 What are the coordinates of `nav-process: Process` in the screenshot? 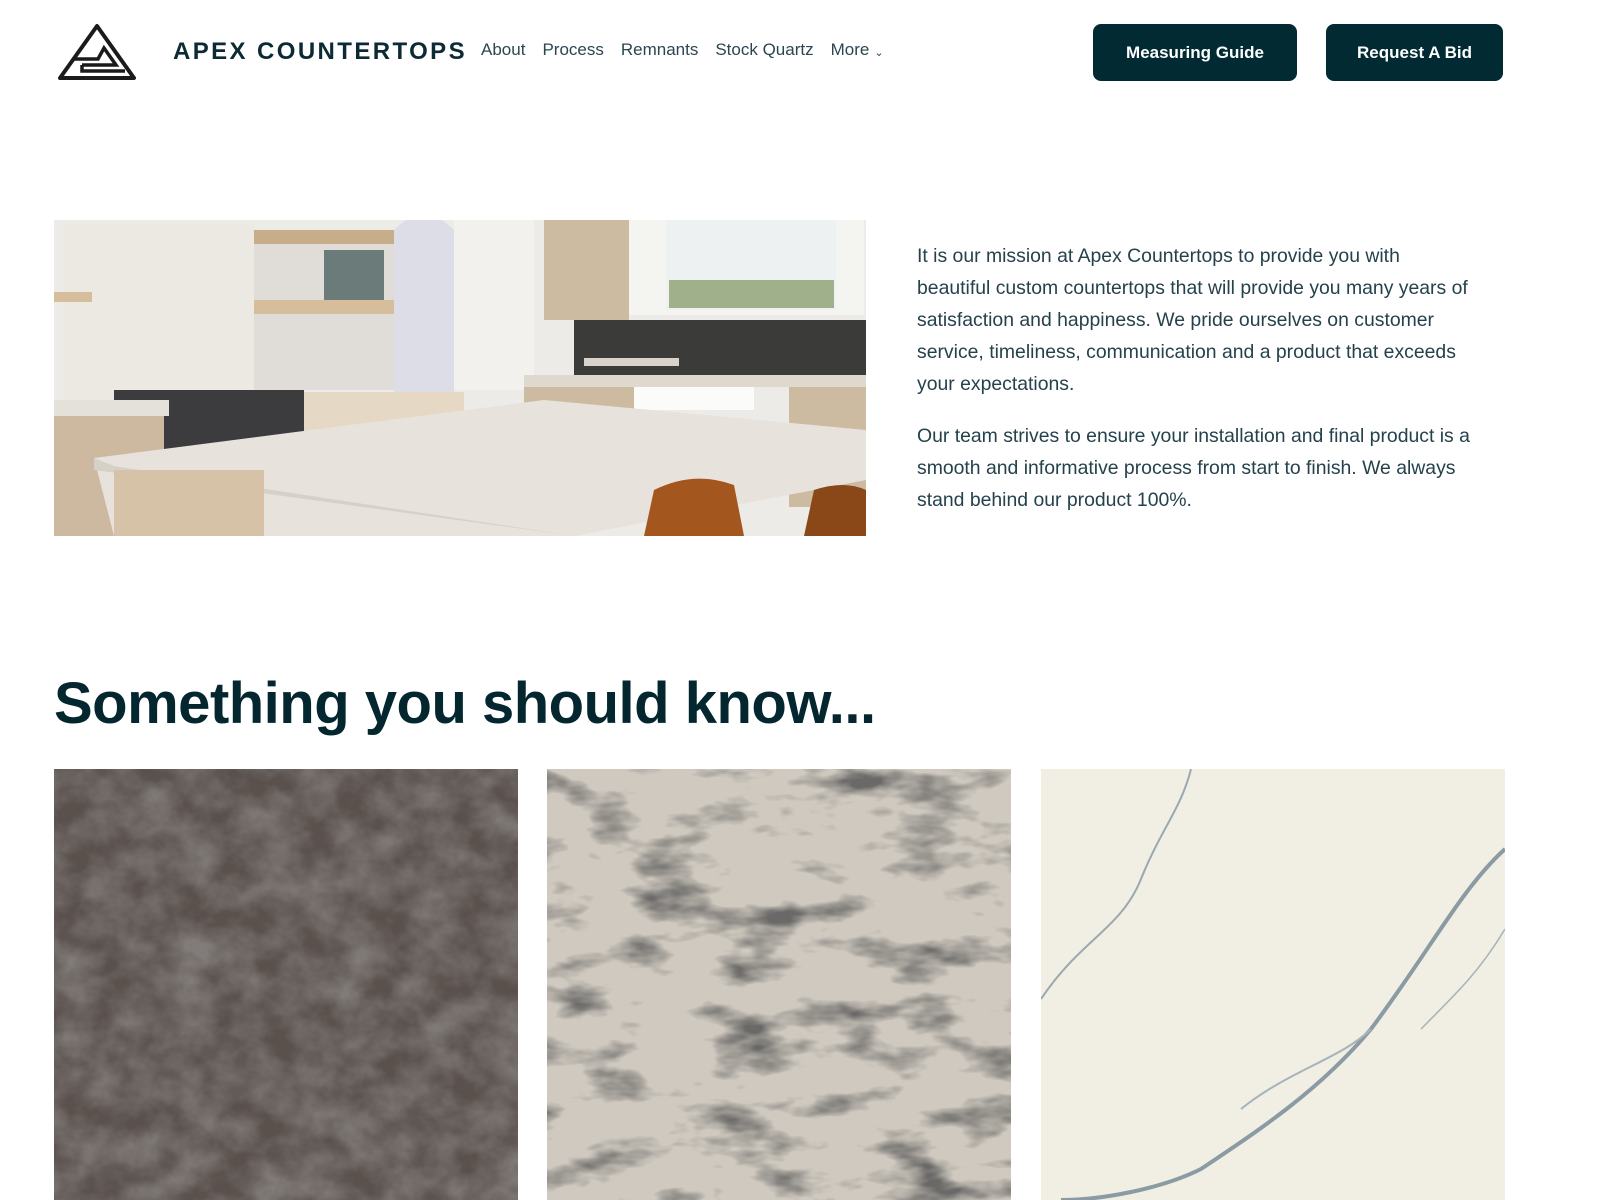 It's located at (572, 50).